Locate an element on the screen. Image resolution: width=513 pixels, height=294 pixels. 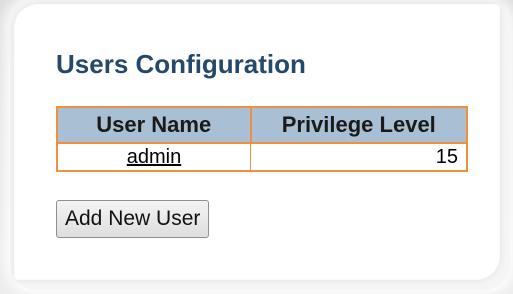
table-header-row: User Name Privilege Level is located at coordinates (262, 125).